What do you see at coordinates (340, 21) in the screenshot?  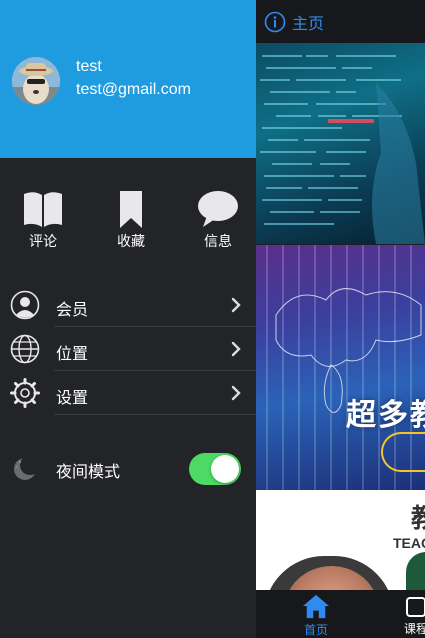 I see `top-bar: 主页` at bounding box center [340, 21].